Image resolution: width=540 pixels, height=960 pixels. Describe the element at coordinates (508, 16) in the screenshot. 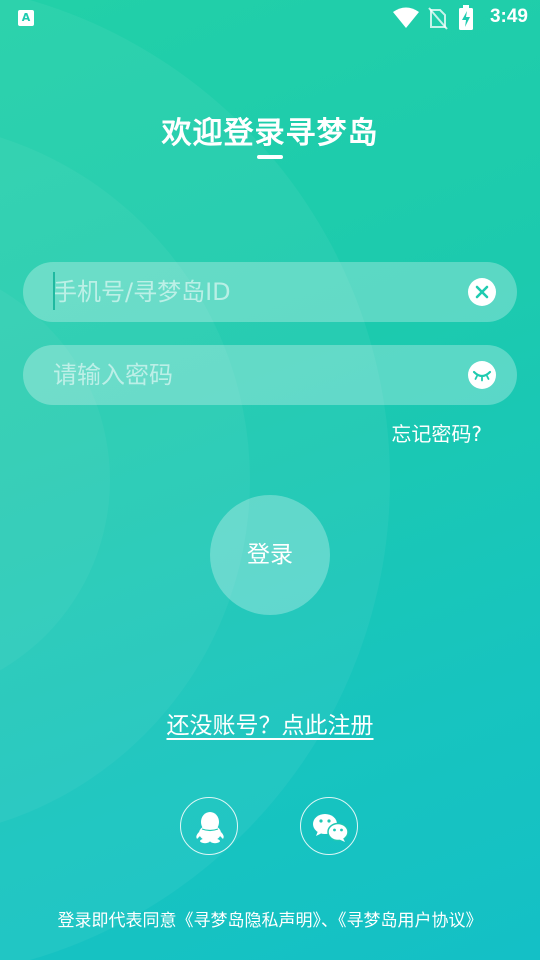

I see `status-time: 3:49` at that location.